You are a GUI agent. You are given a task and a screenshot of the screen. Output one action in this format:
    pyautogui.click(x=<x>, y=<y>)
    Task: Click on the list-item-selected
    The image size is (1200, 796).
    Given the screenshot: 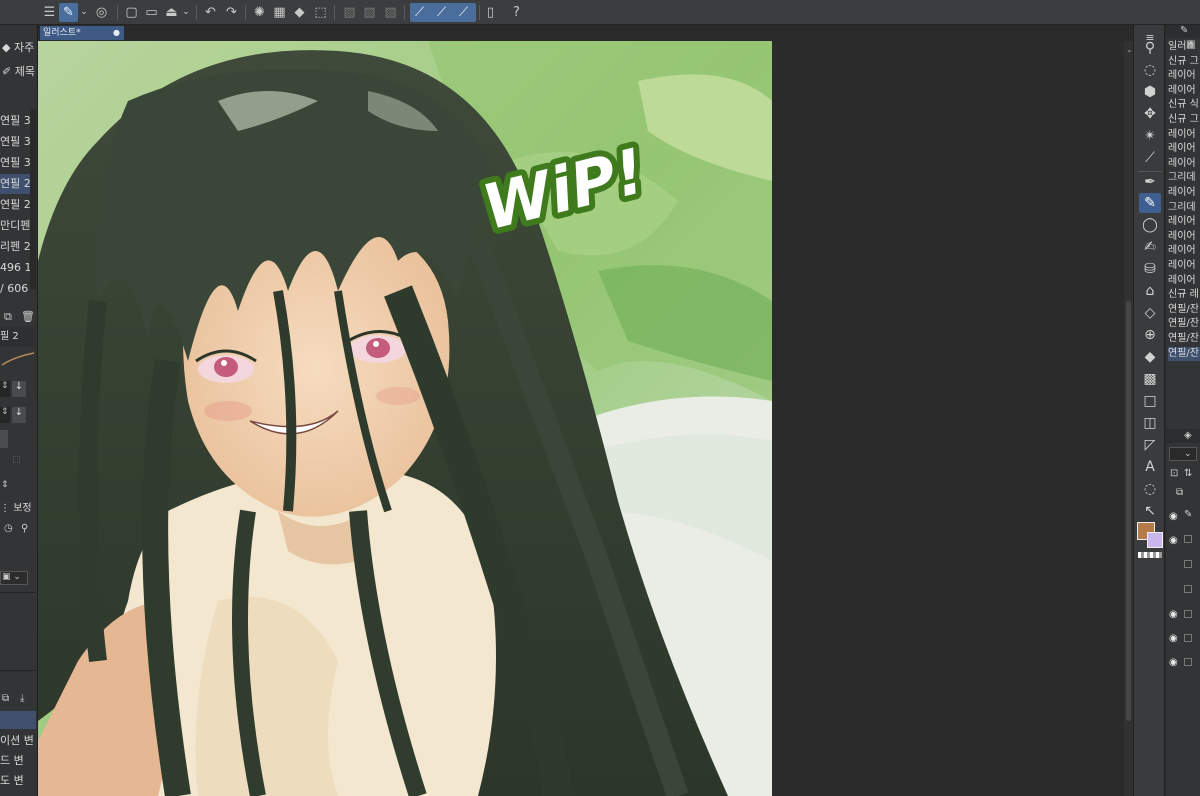 What is the action you would take?
    pyautogui.click(x=18, y=720)
    